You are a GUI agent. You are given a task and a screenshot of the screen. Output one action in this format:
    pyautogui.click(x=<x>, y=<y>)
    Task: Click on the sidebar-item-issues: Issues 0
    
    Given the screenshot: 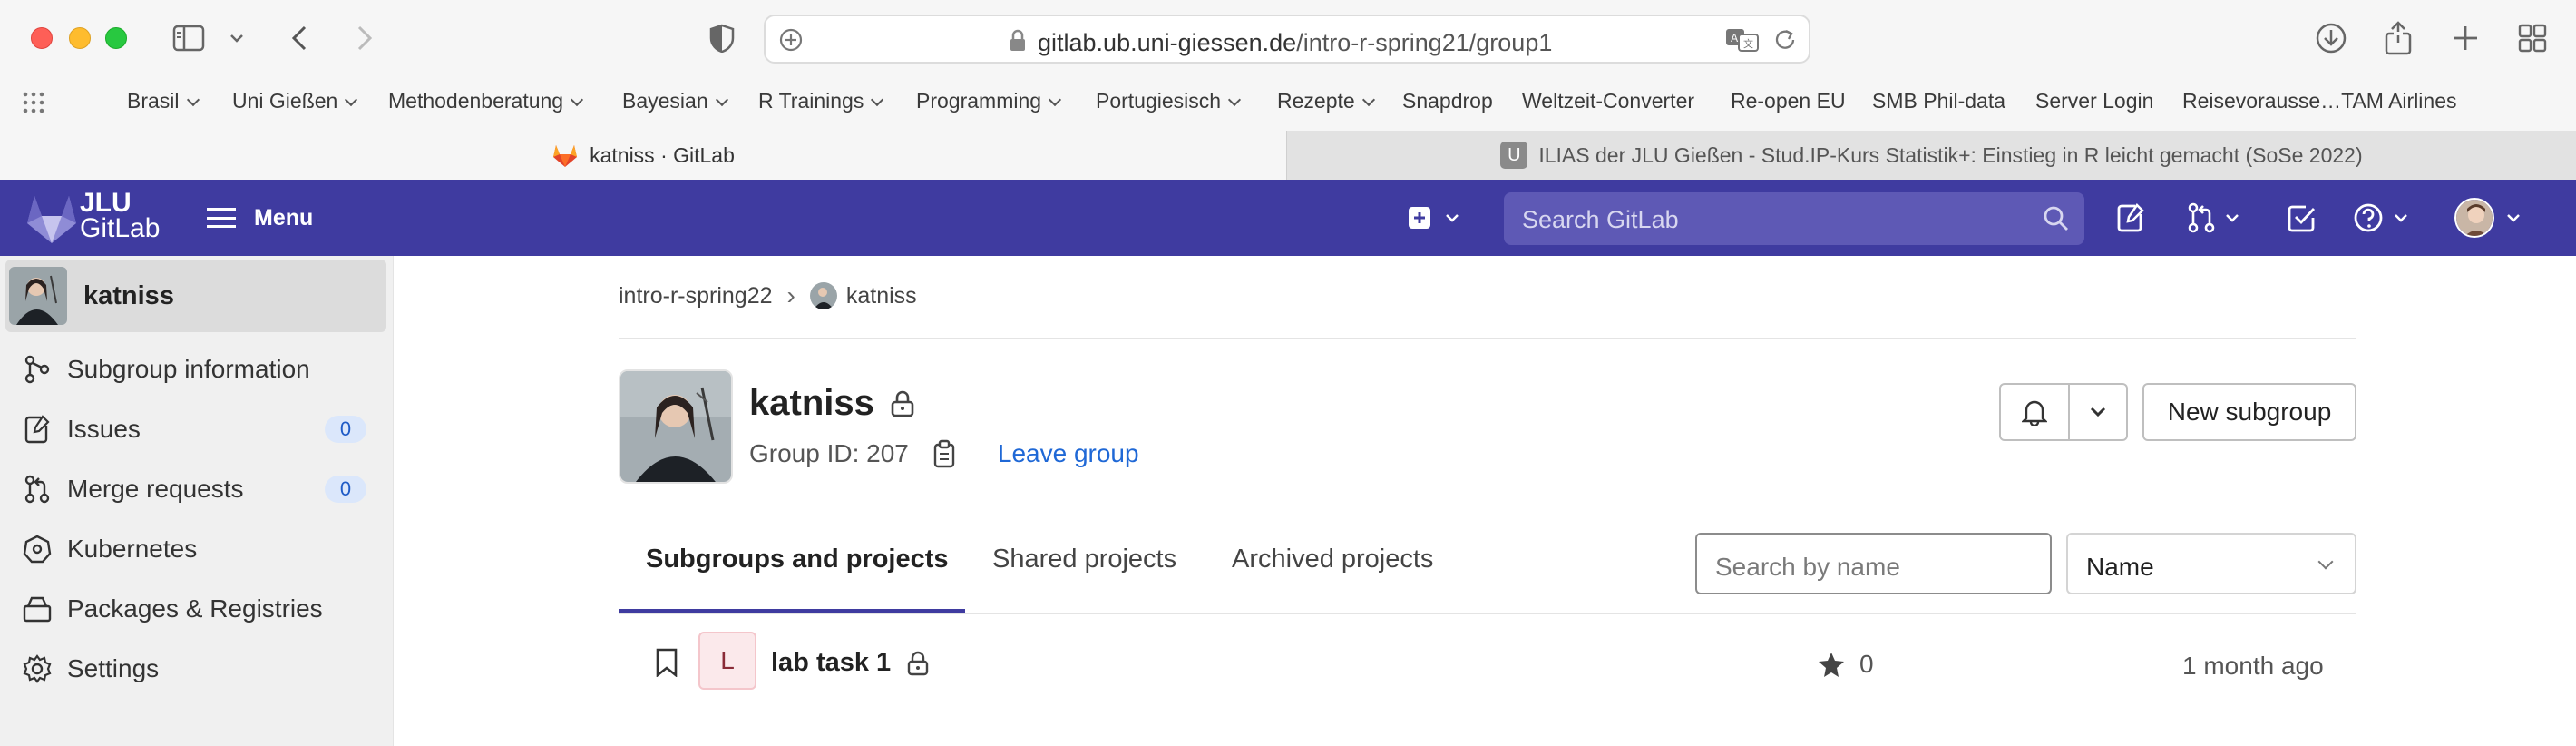 What is the action you would take?
    pyautogui.click(x=197, y=429)
    